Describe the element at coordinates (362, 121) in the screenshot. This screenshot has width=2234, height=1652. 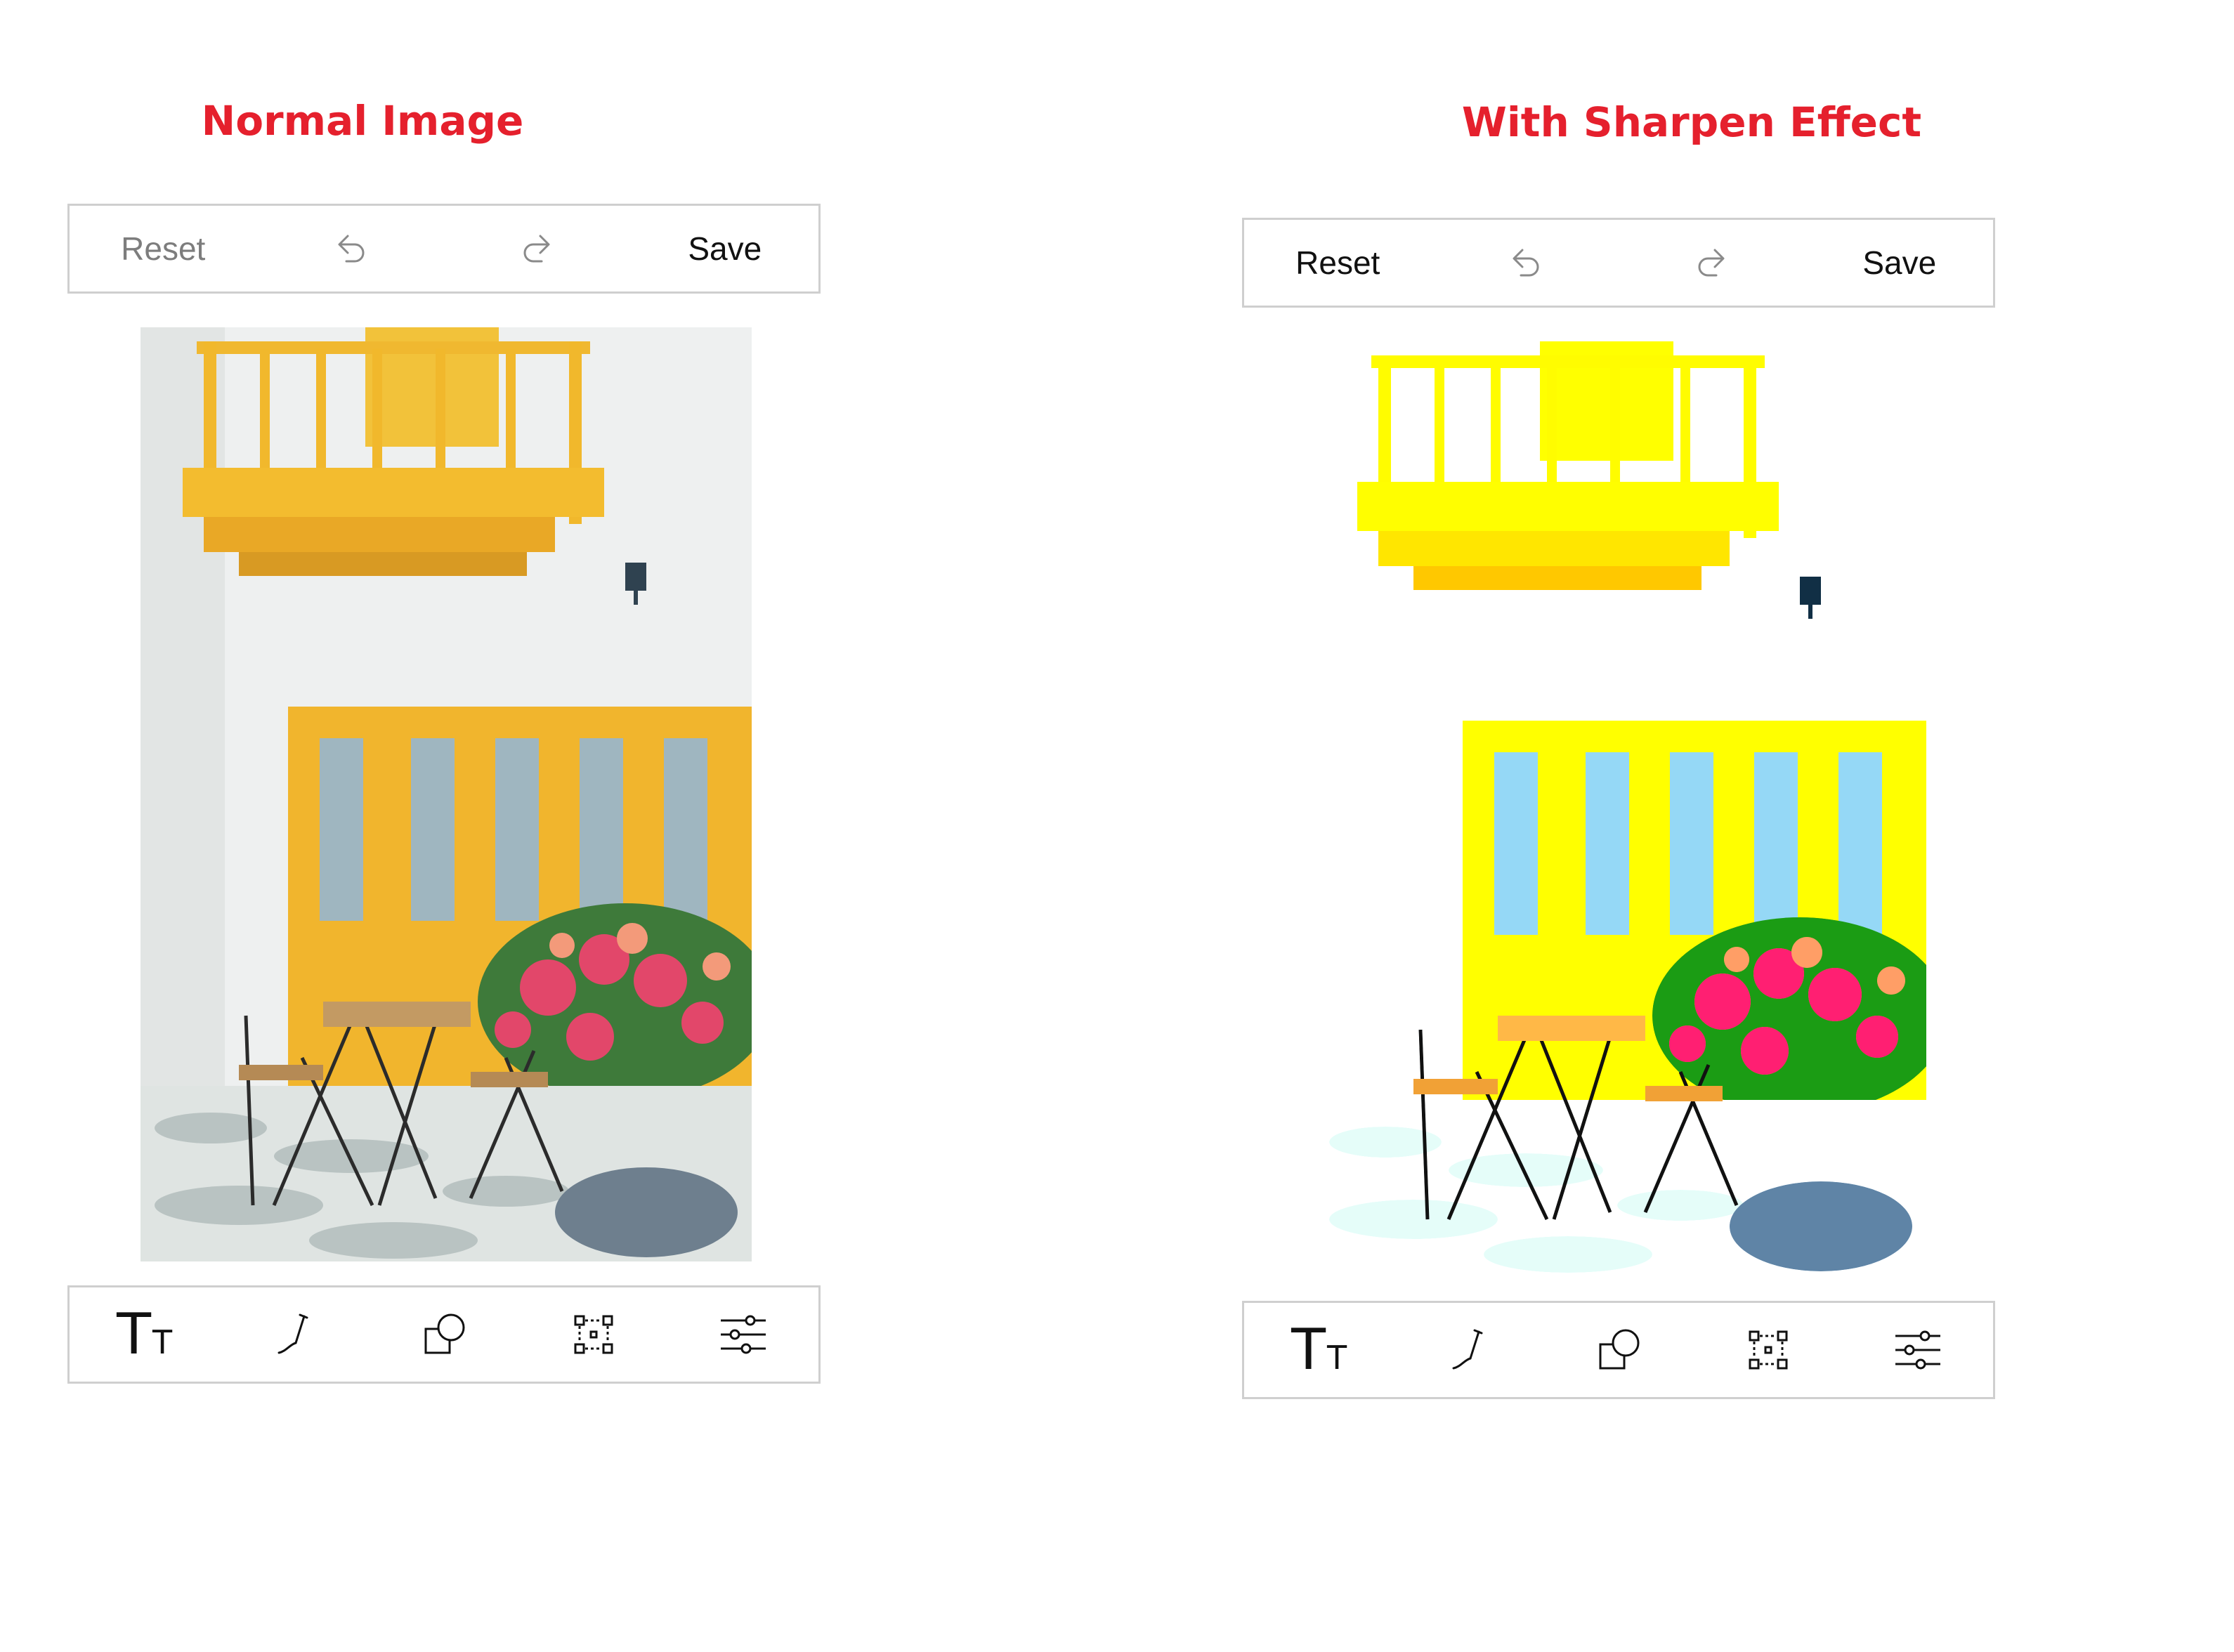
I see `panel-caption: Normal Image` at that location.